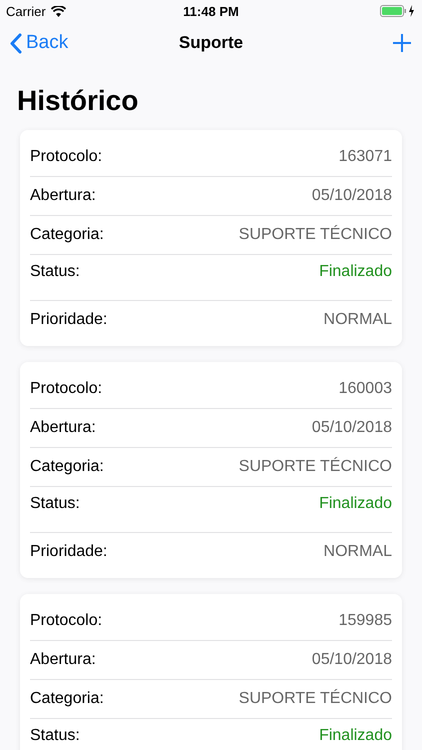 Image resolution: width=422 pixels, height=750 pixels. Describe the element at coordinates (16, 43) in the screenshot. I see `chevron-icon` at that location.